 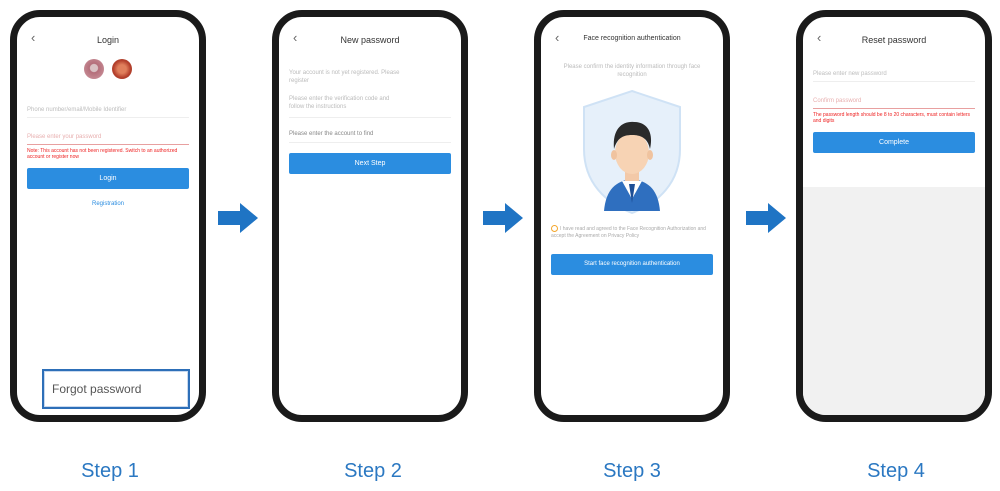 I want to click on login-button: Login, so click(x=108, y=178).